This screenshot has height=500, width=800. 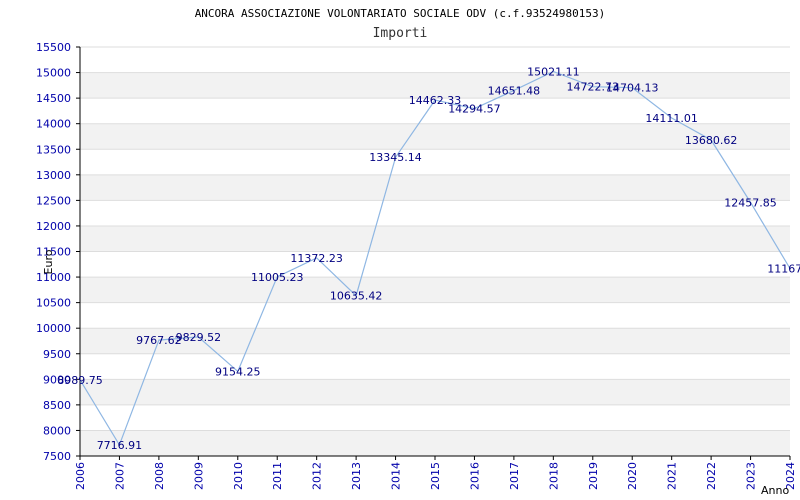 I want to click on y-tick-label: 8000, so click(x=57, y=430).